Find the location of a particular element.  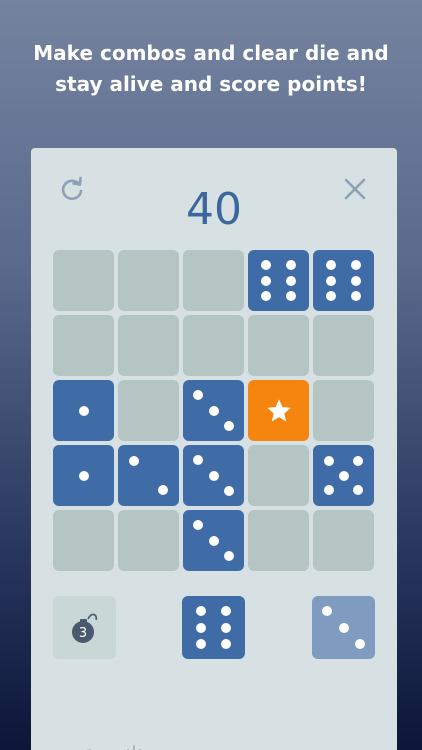

help-icon is located at coordinates (352, 746).